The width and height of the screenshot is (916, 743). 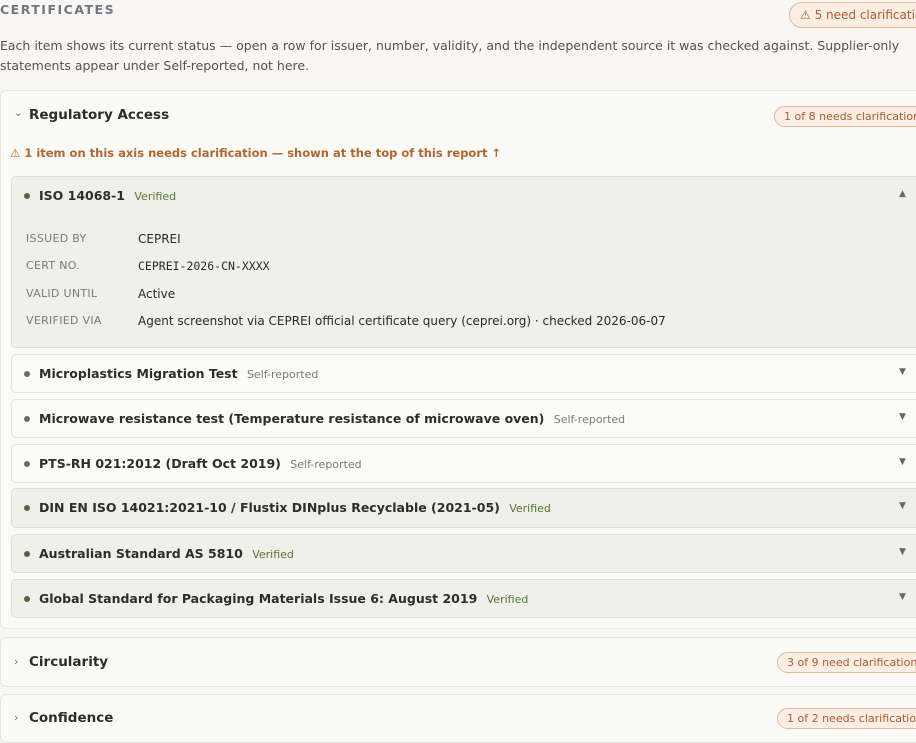 I want to click on group-title: Confidence, so click(x=71, y=718).